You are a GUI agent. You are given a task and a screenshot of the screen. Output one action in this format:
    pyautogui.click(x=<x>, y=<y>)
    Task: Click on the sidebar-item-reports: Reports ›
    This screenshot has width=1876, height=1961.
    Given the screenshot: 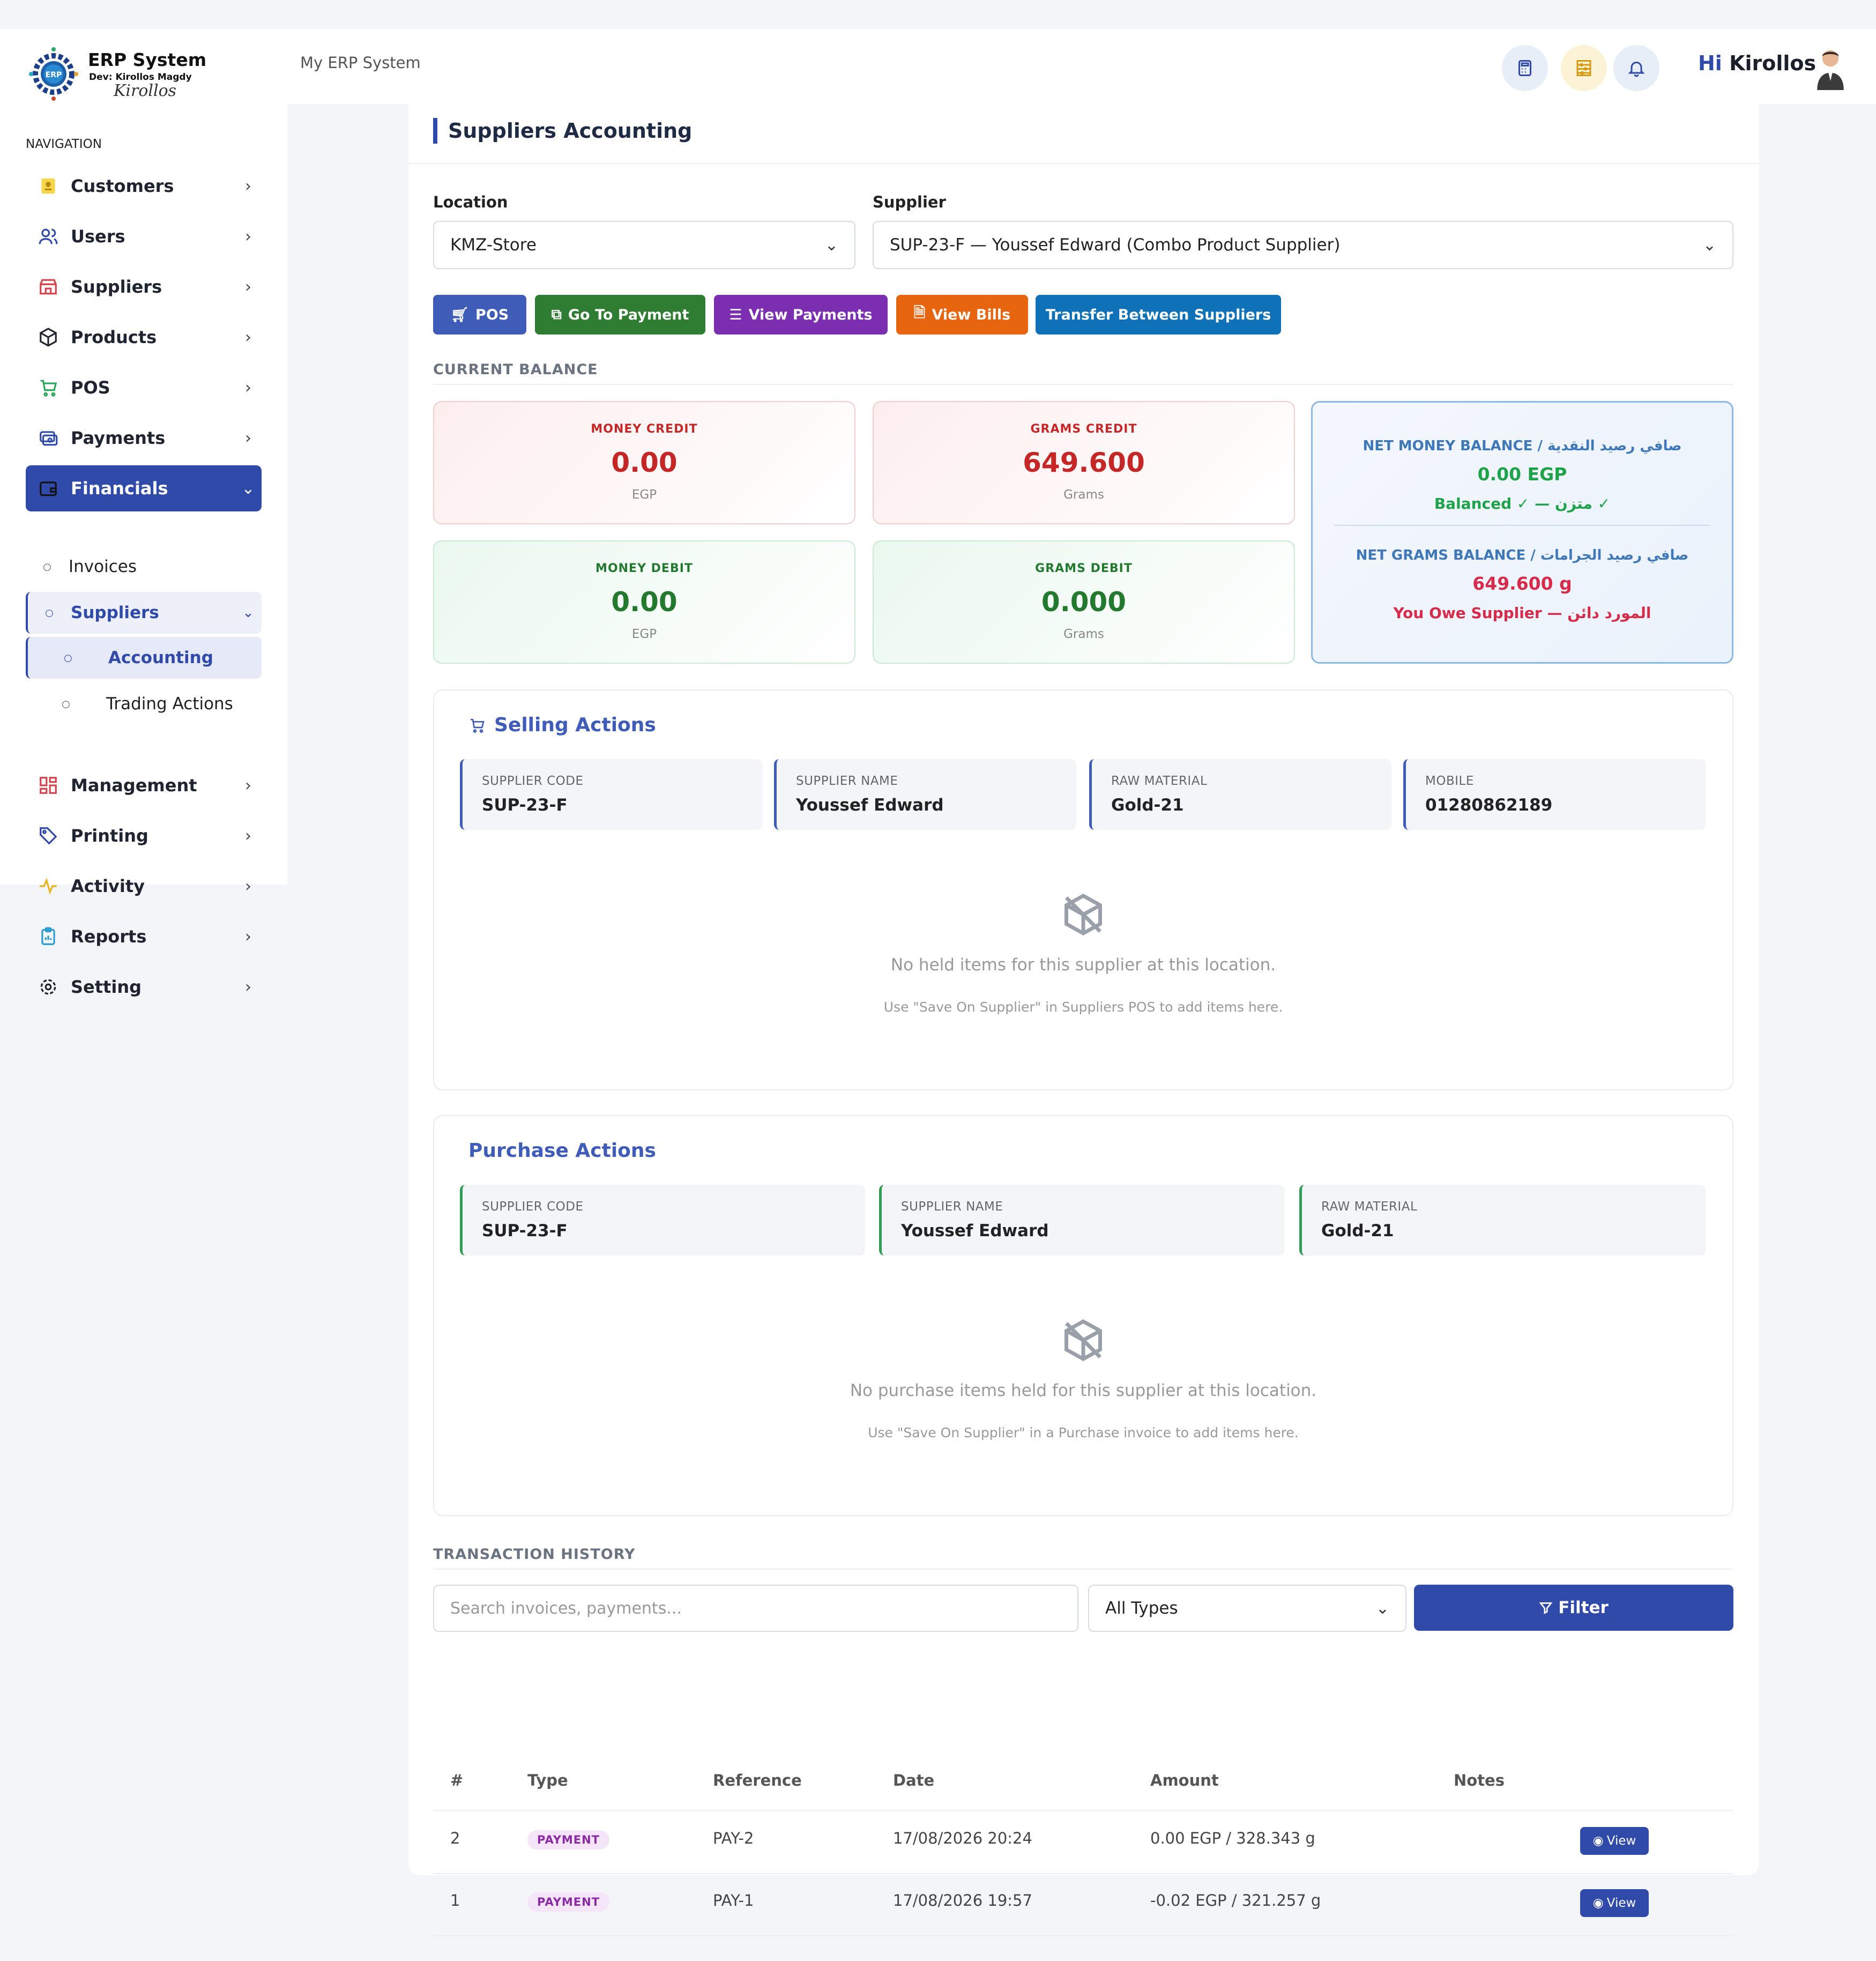 What is the action you would take?
    pyautogui.click(x=144, y=936)
    